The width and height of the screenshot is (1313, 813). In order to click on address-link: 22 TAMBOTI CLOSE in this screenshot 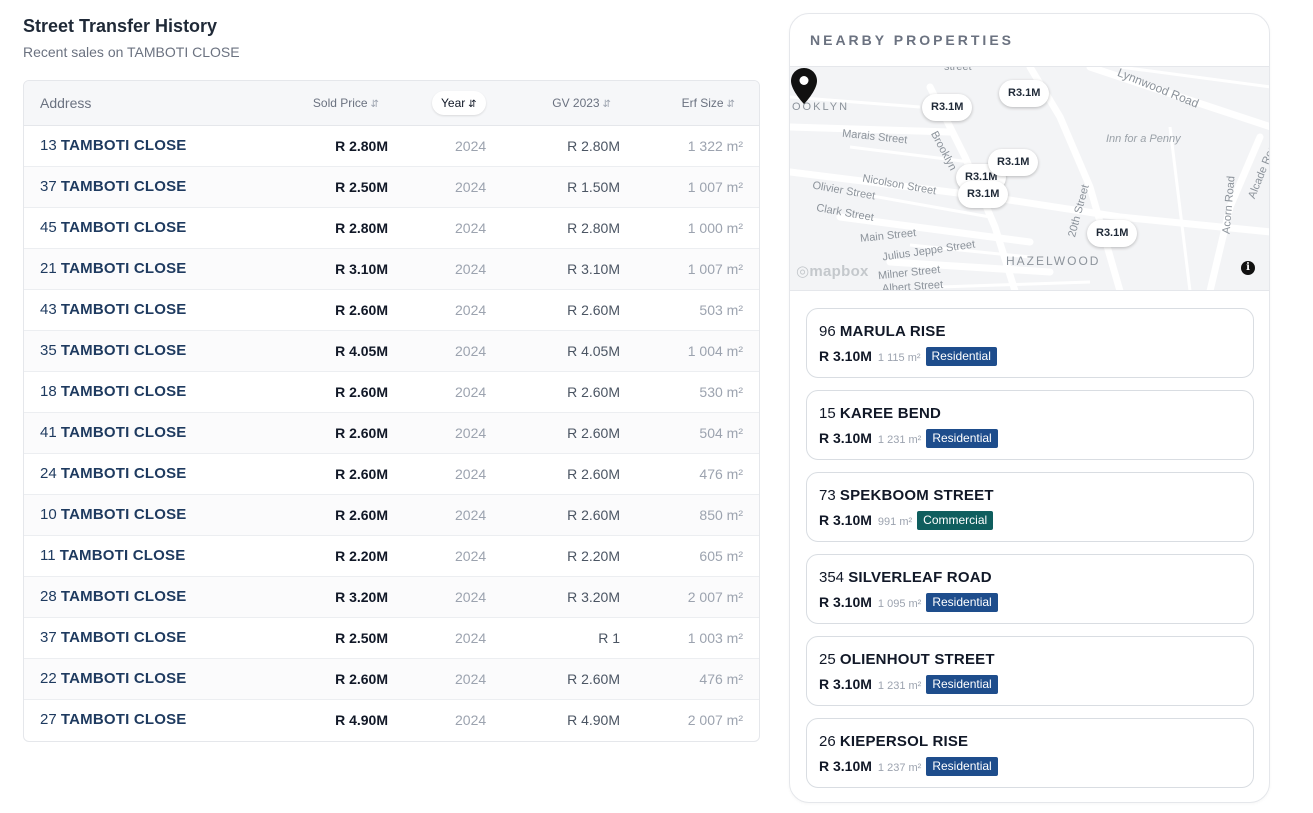, I will do `click(113, 679)`.